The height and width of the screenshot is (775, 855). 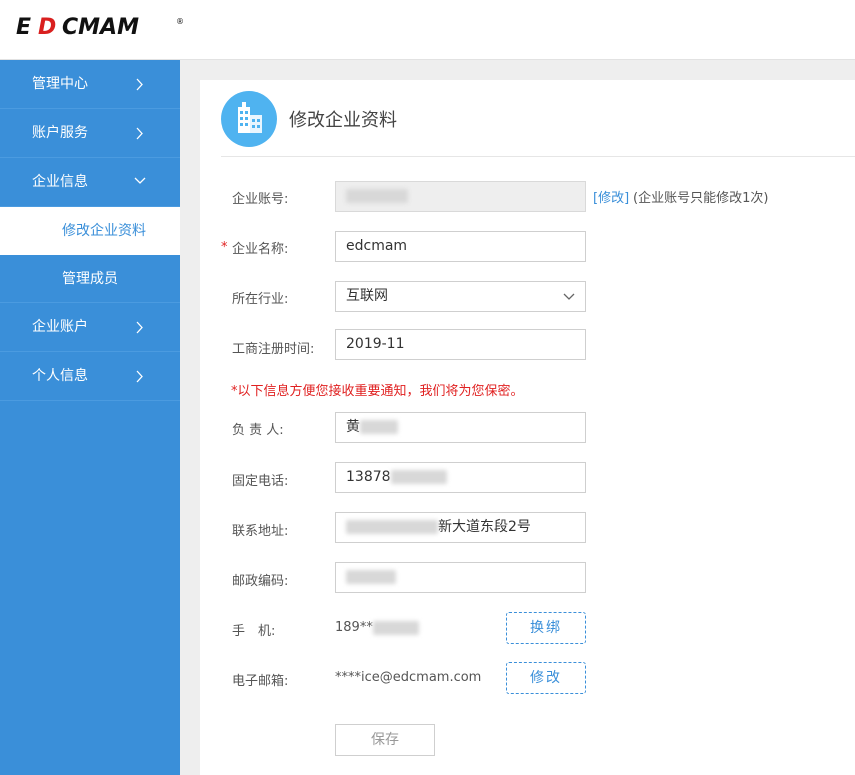 What do you see at coordinates (90, 376) in the screenshot?
I see `sidebar-item-personal-info: 个人信息` at bounding box center [90, 376].